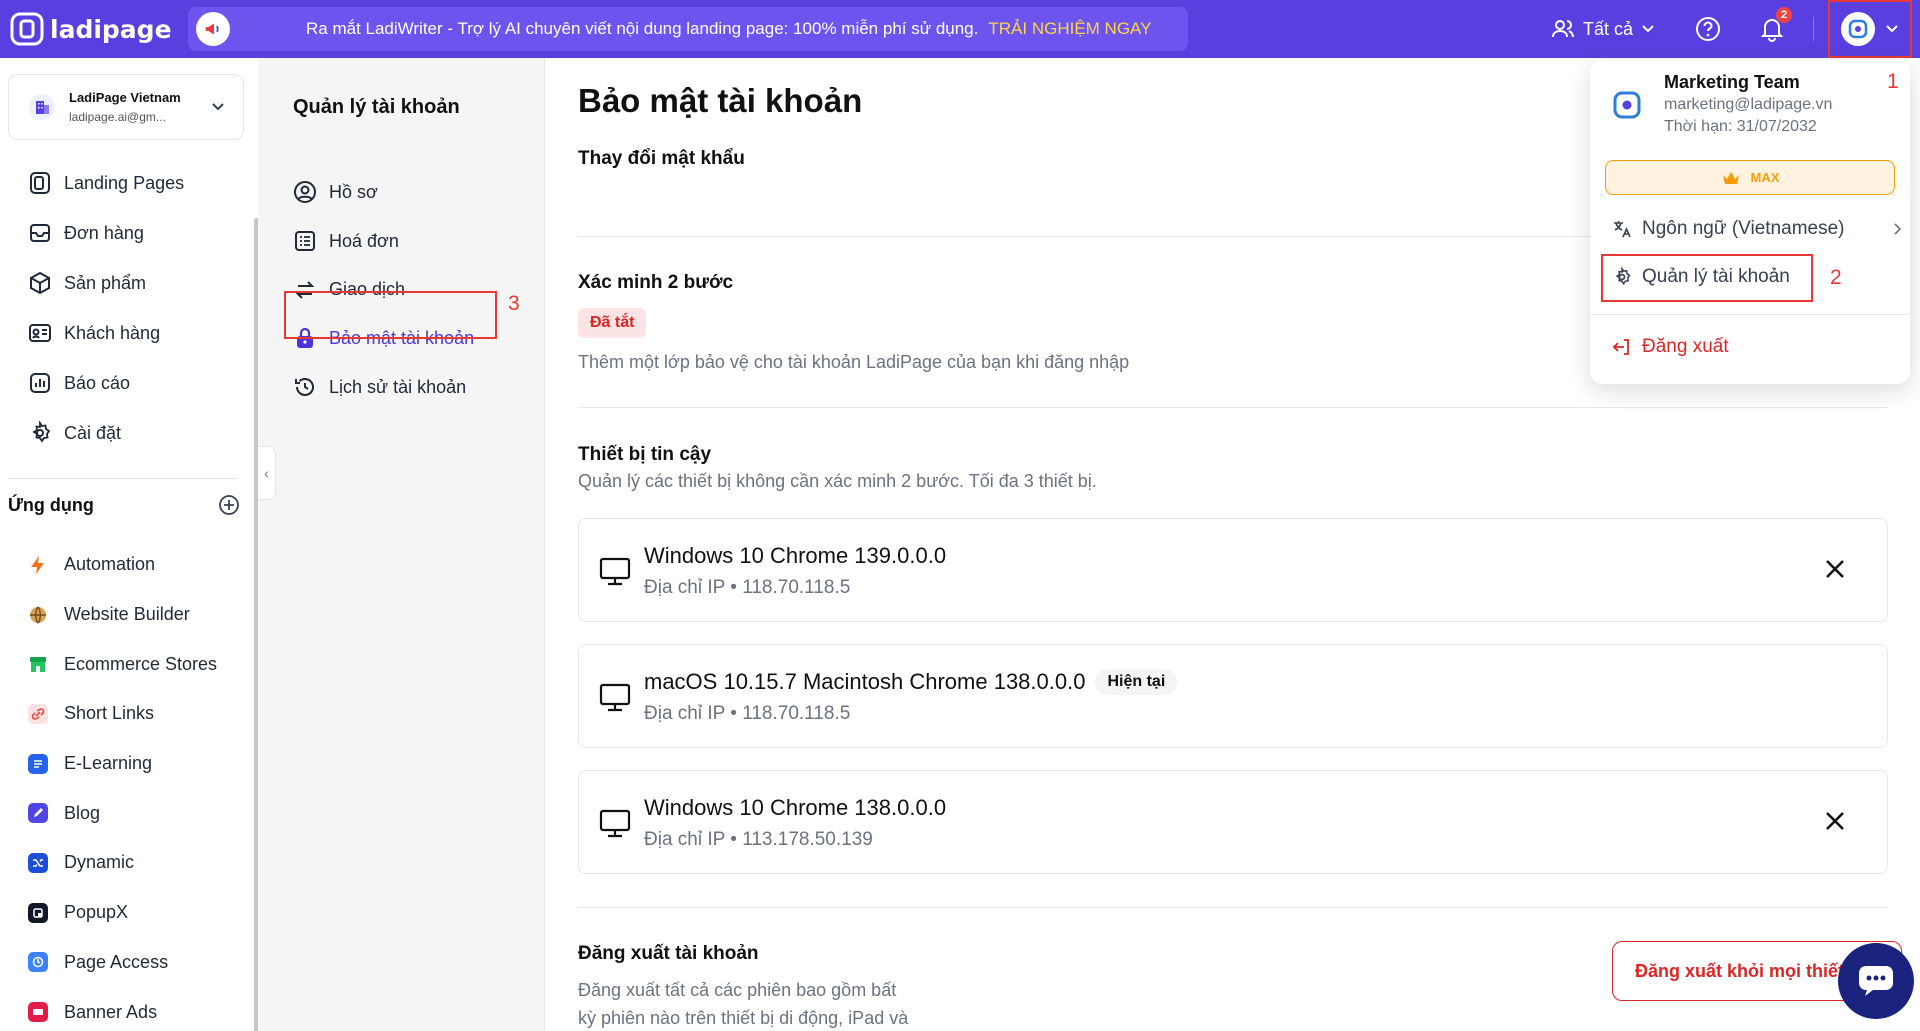  I want to click on account-management-menu-item: Quản lý tài khoản, so click(1701, 277).